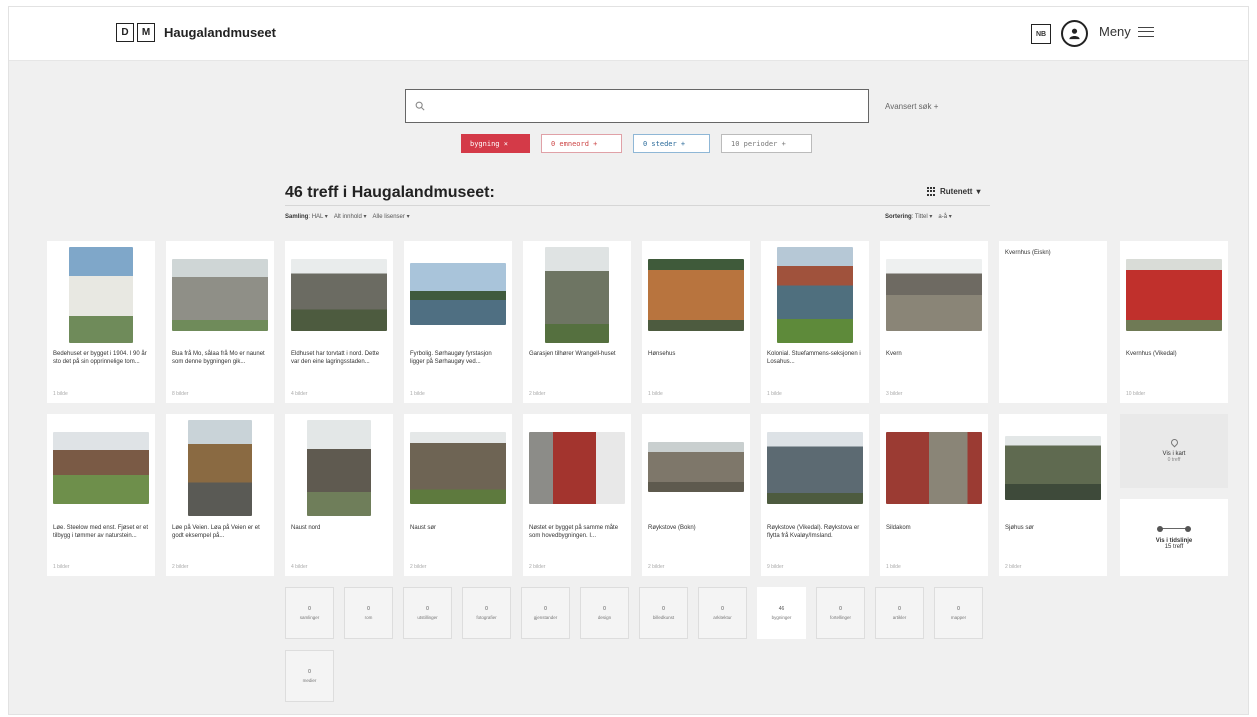 Image resolution: width=1257 pixels, height=717 pixels. I want to click on result-card: Kvern 3 bilder, so click(934, 322).